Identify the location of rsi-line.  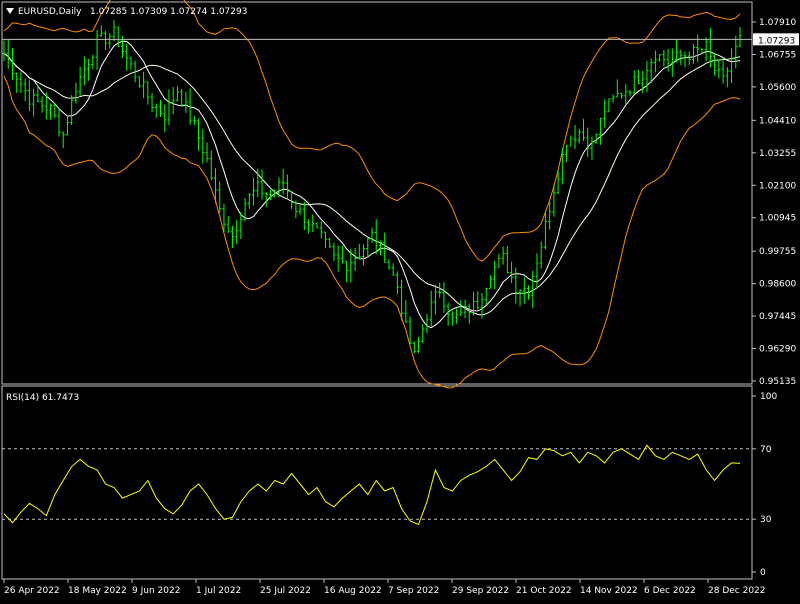
(372, 485).